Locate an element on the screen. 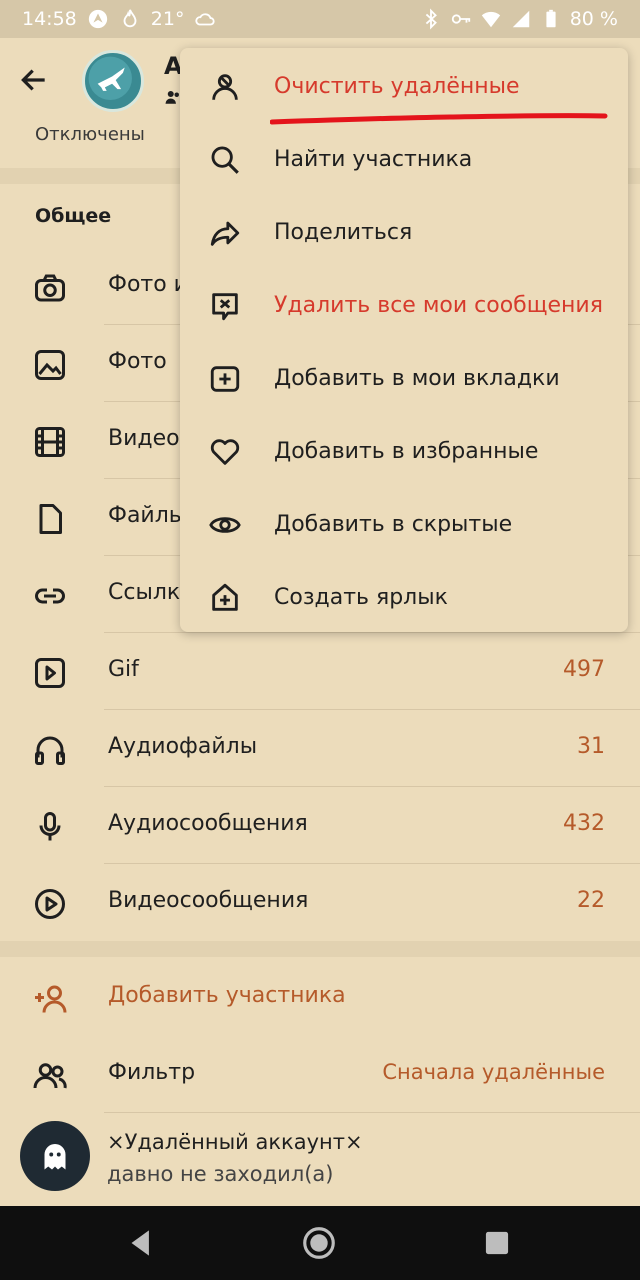 The height and width of the screenshot is (1280, 640). row-divider is located at coordinates (372, 1112).